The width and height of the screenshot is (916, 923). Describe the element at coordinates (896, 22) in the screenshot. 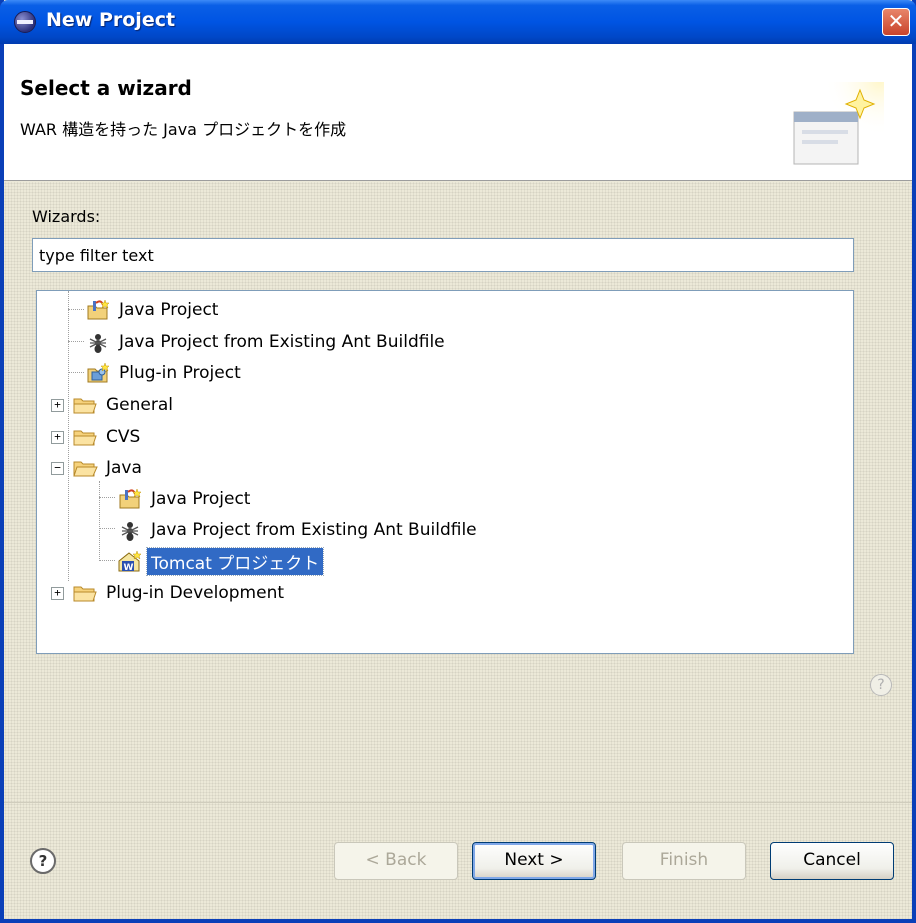

I see `close-button: ✕` at that location.